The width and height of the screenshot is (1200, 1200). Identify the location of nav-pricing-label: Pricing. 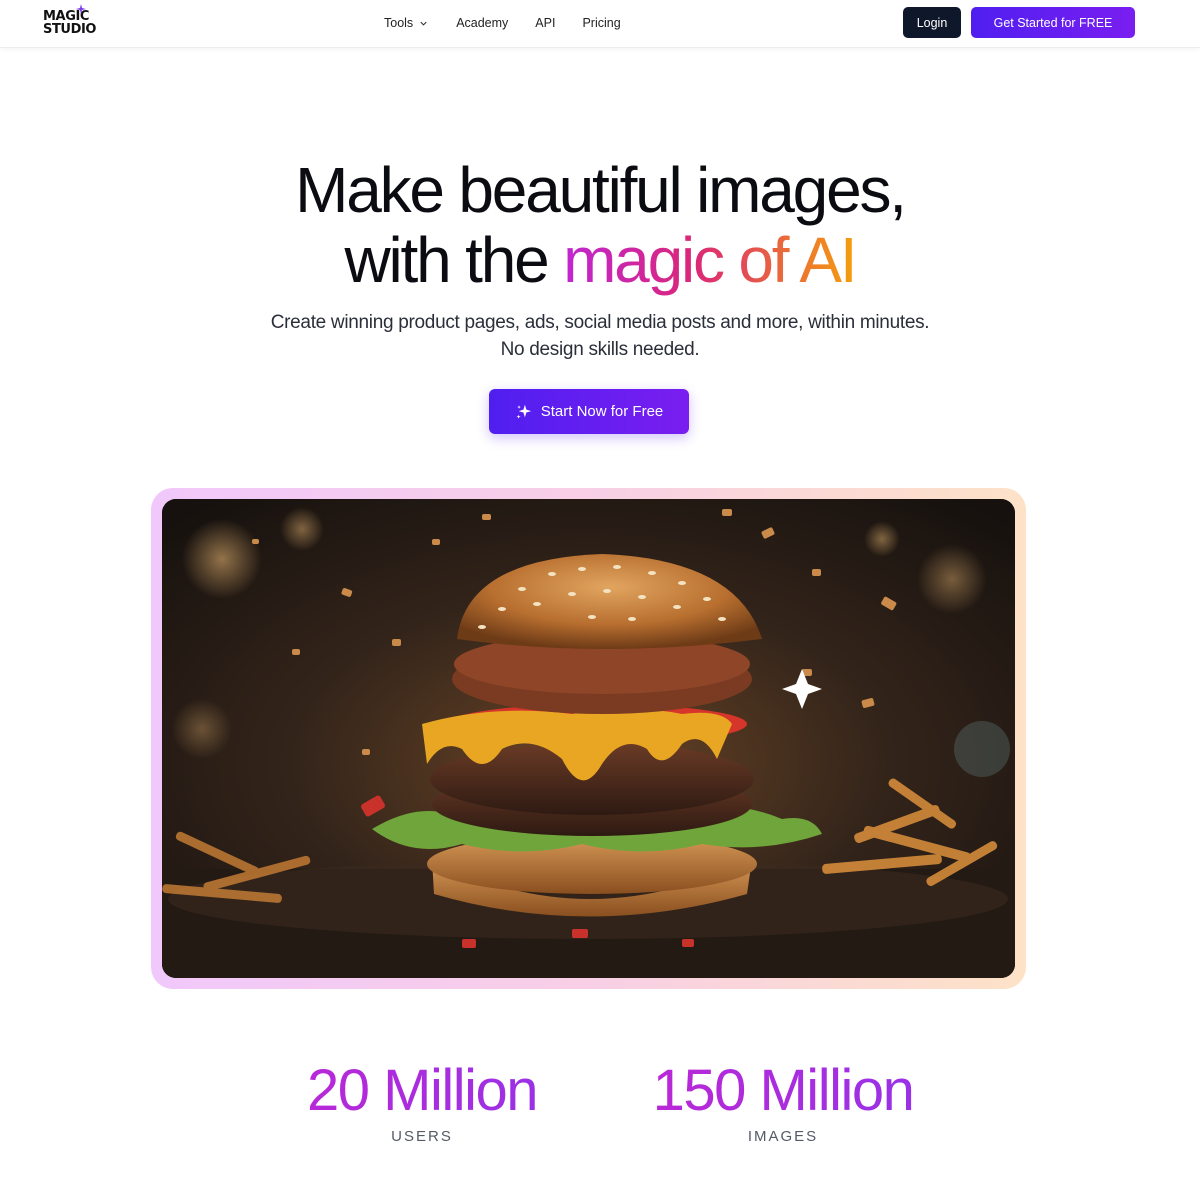
(601, 23).